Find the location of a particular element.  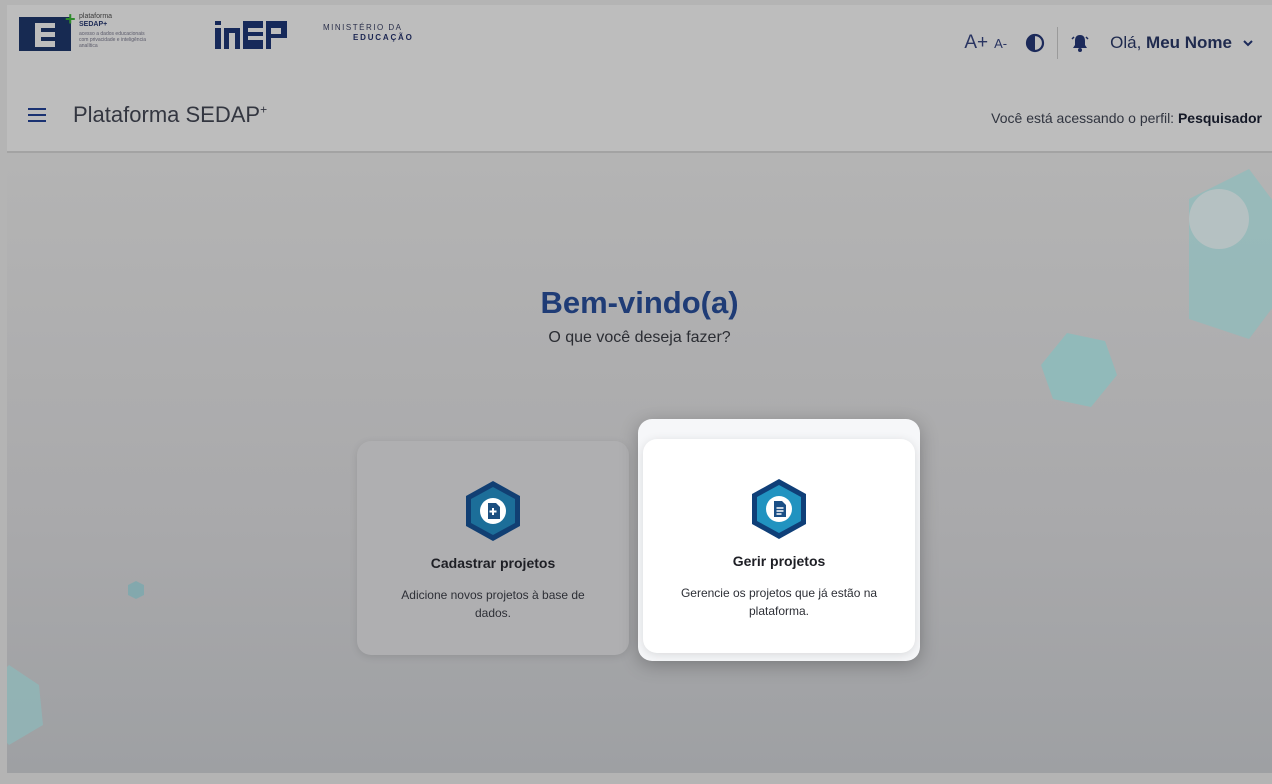

font-decrease-button: A- is located at coordinates (1000, 43).